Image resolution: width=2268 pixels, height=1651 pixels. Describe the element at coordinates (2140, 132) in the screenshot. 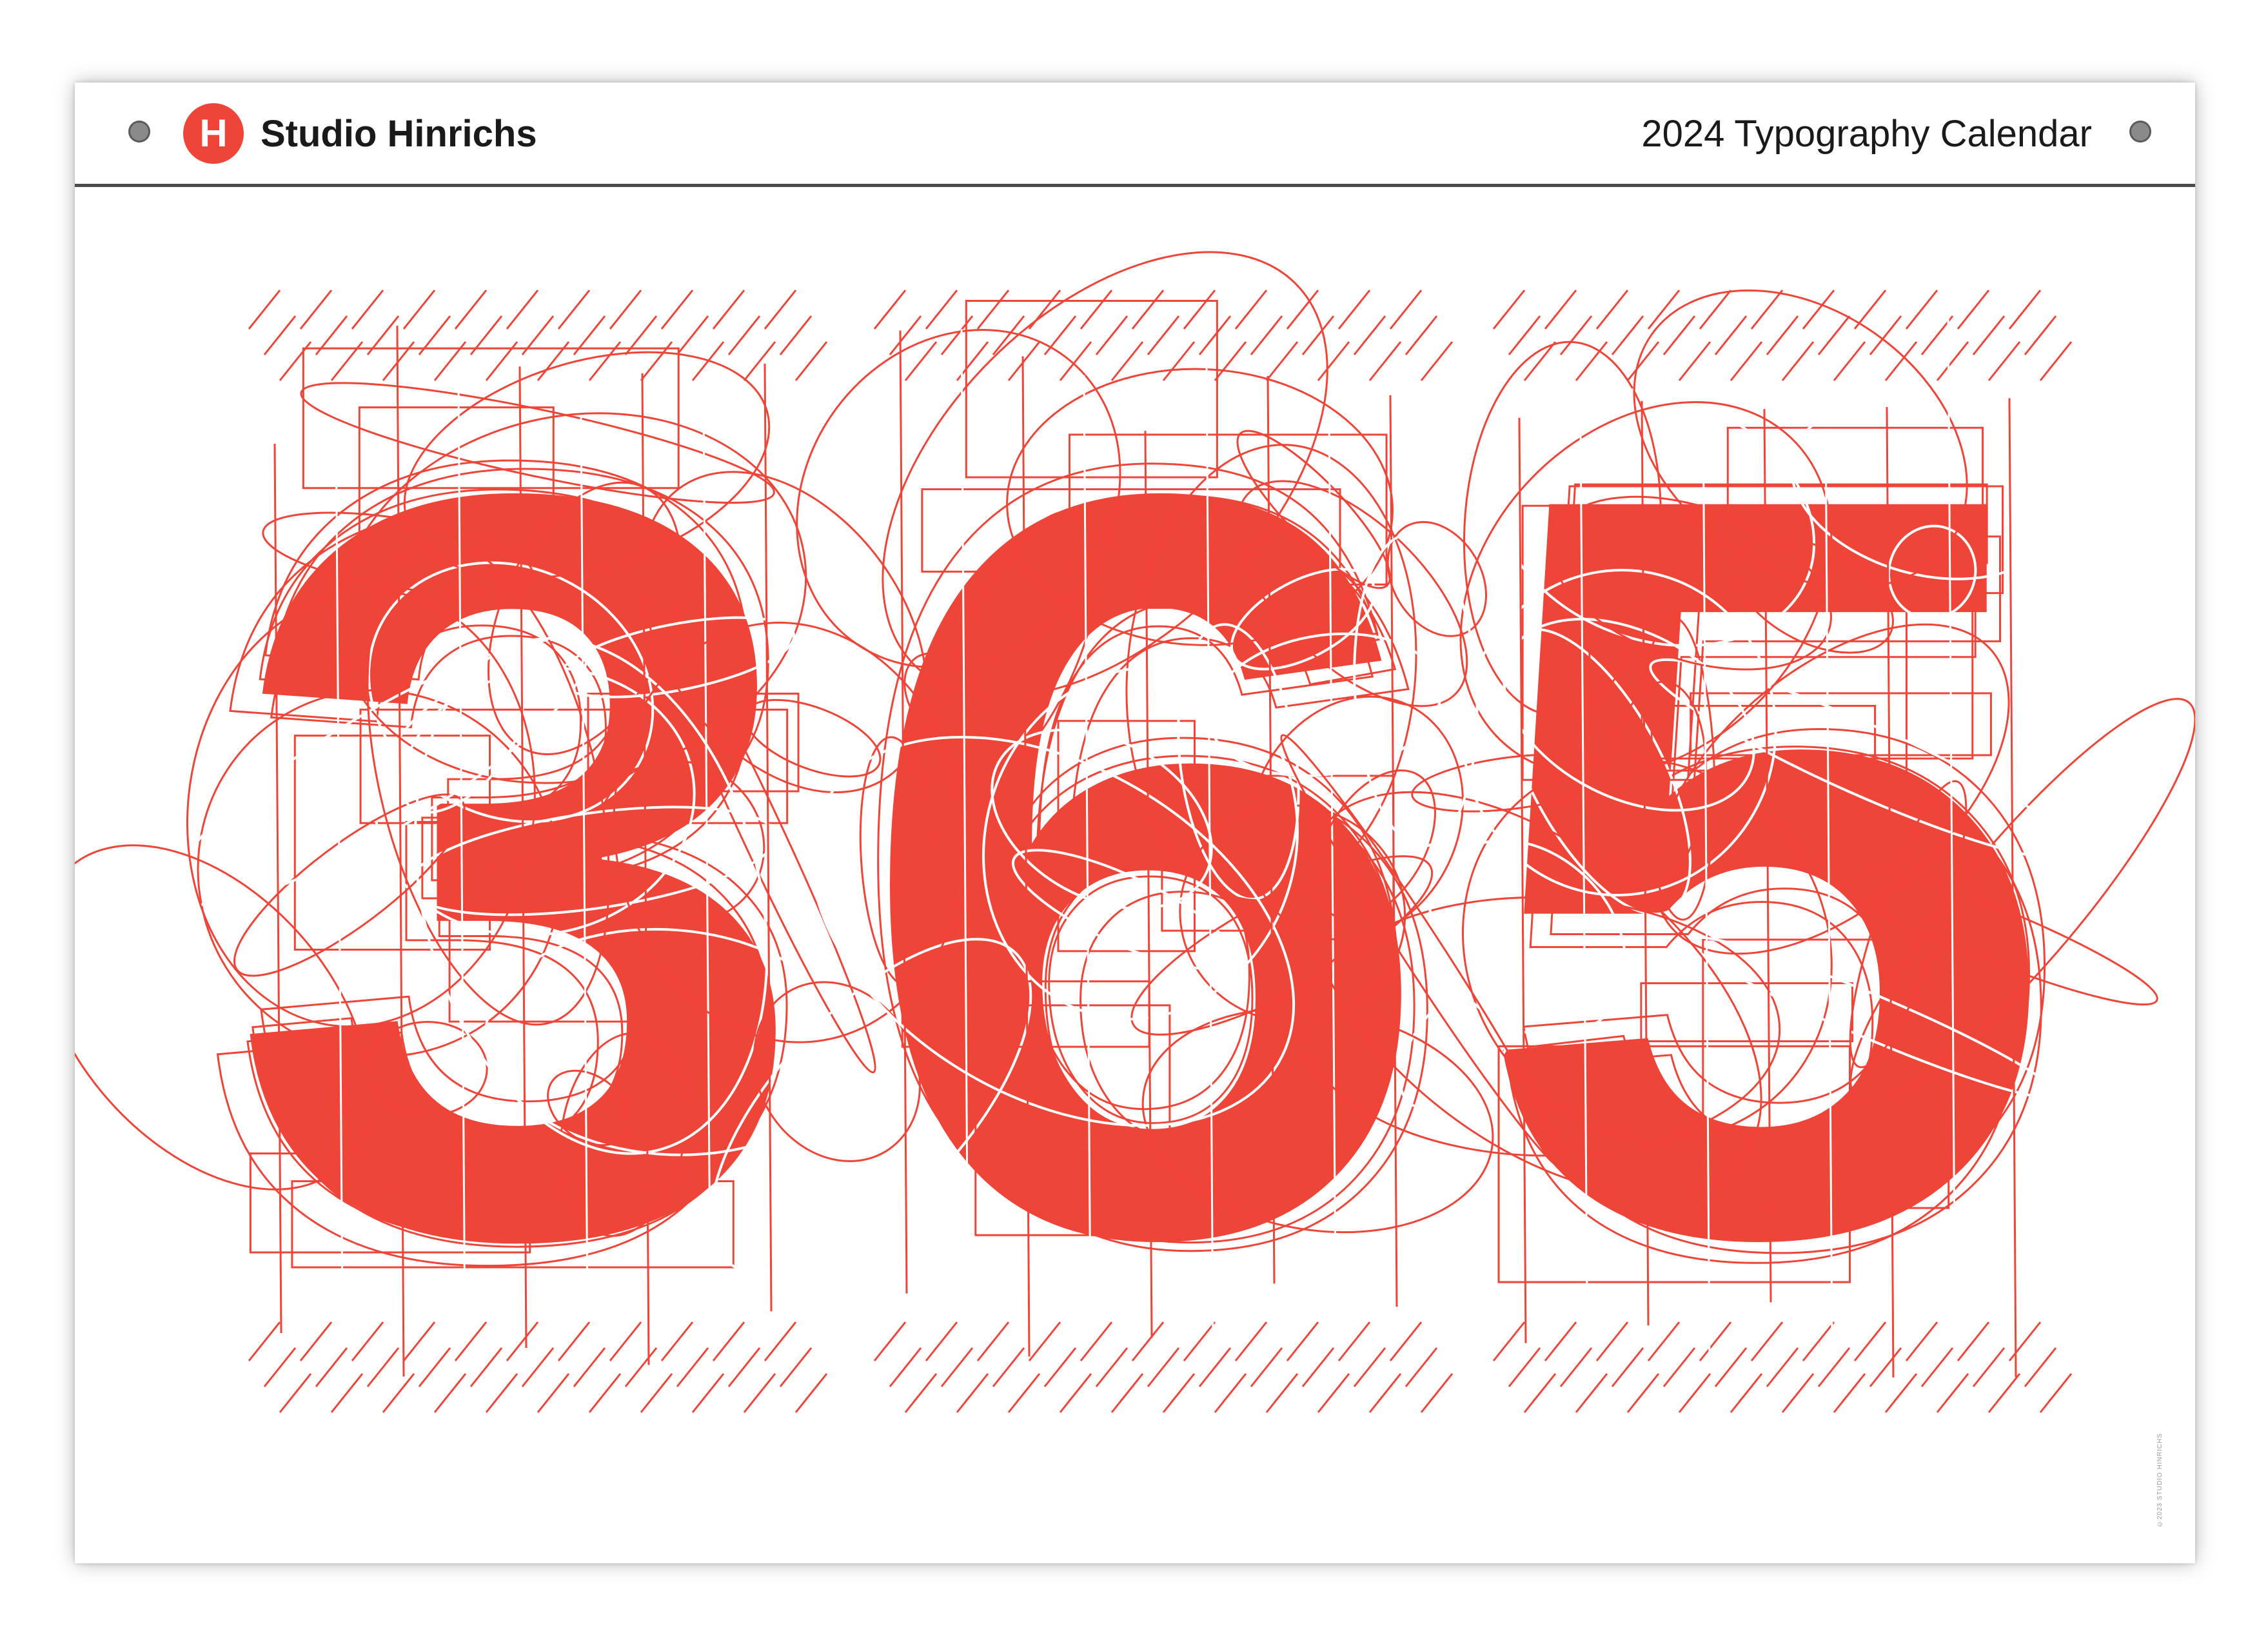

I see `binding-hole-right` at that location.